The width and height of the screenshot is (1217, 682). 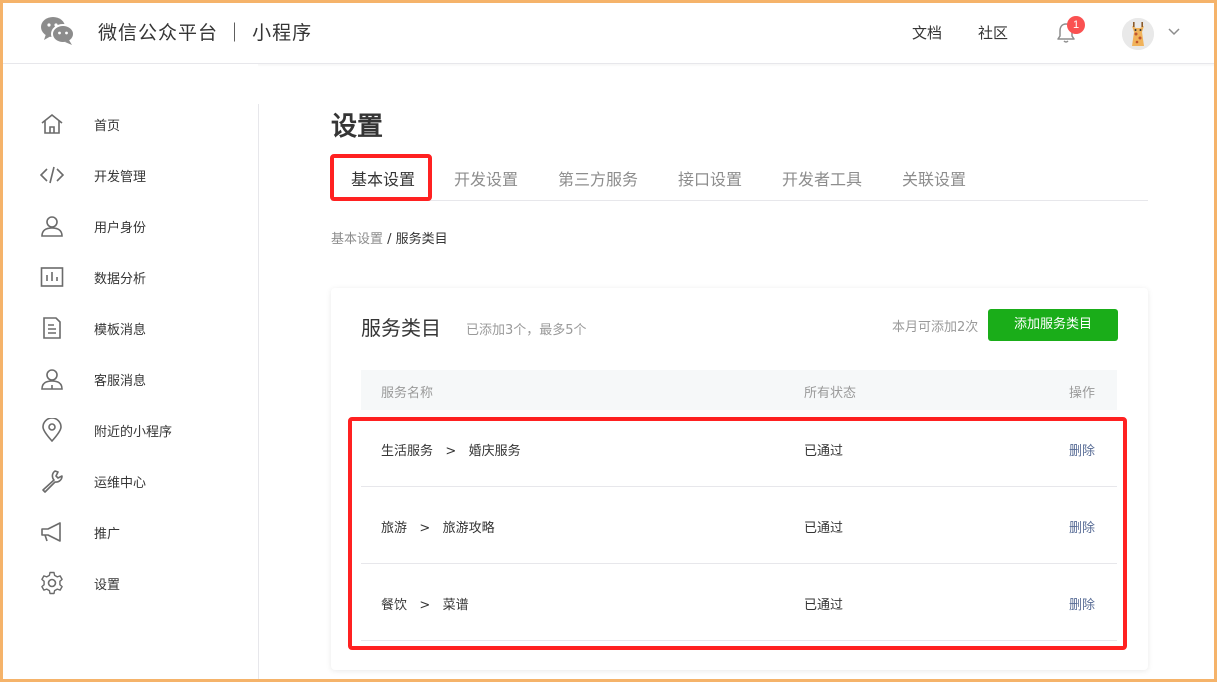 What do you see at coordinates (52, 277) in the screenshot?
I see `chart-icon` at bounding box center [52, 277].